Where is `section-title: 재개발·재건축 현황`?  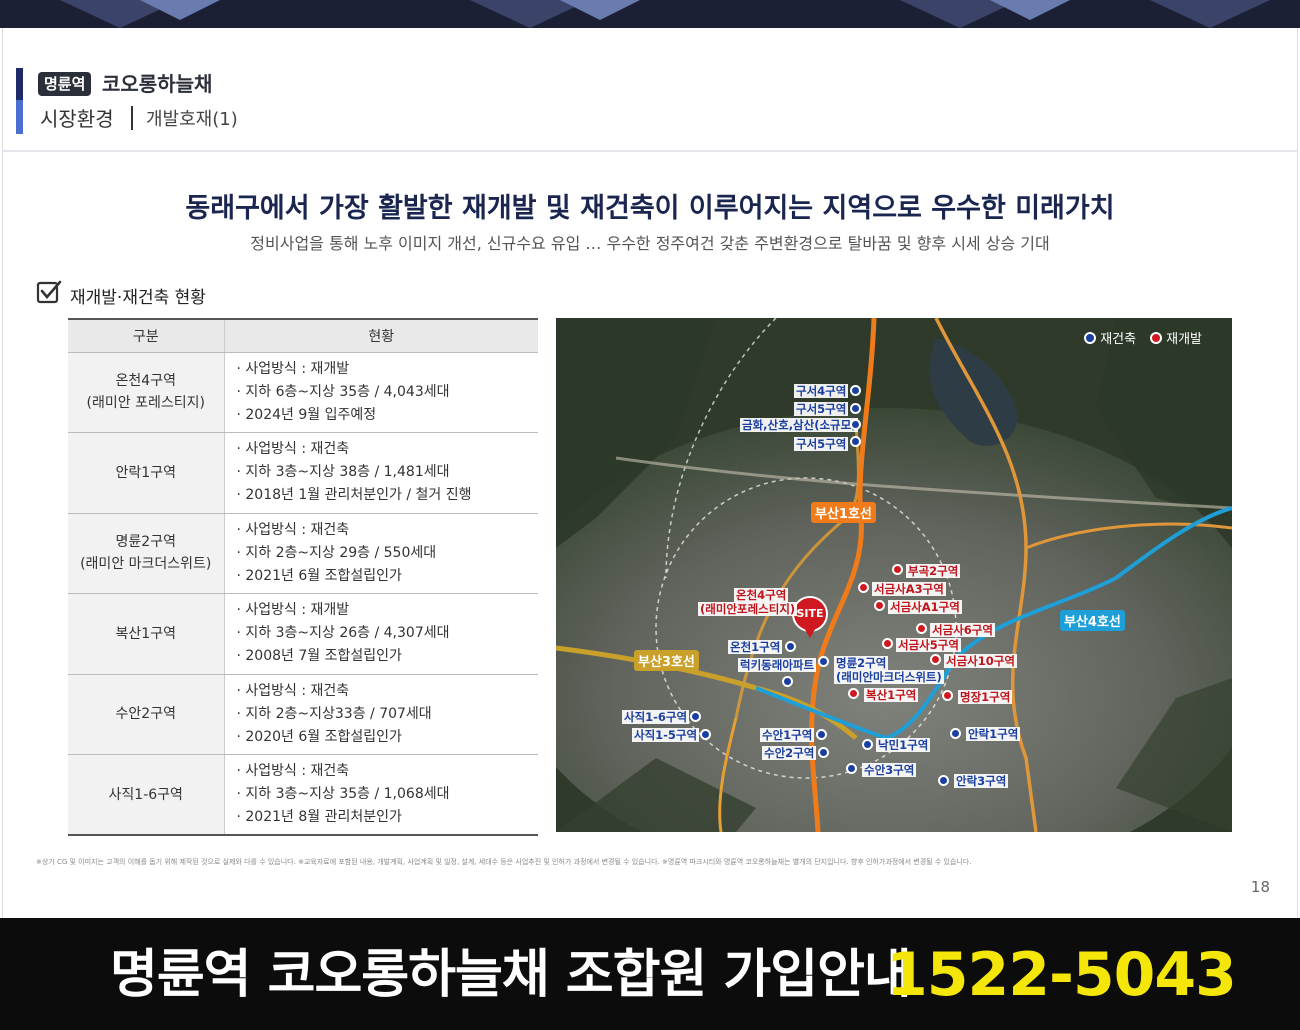
section-title: 재개발·재건축 현황 is located at coordinates (138, 298).